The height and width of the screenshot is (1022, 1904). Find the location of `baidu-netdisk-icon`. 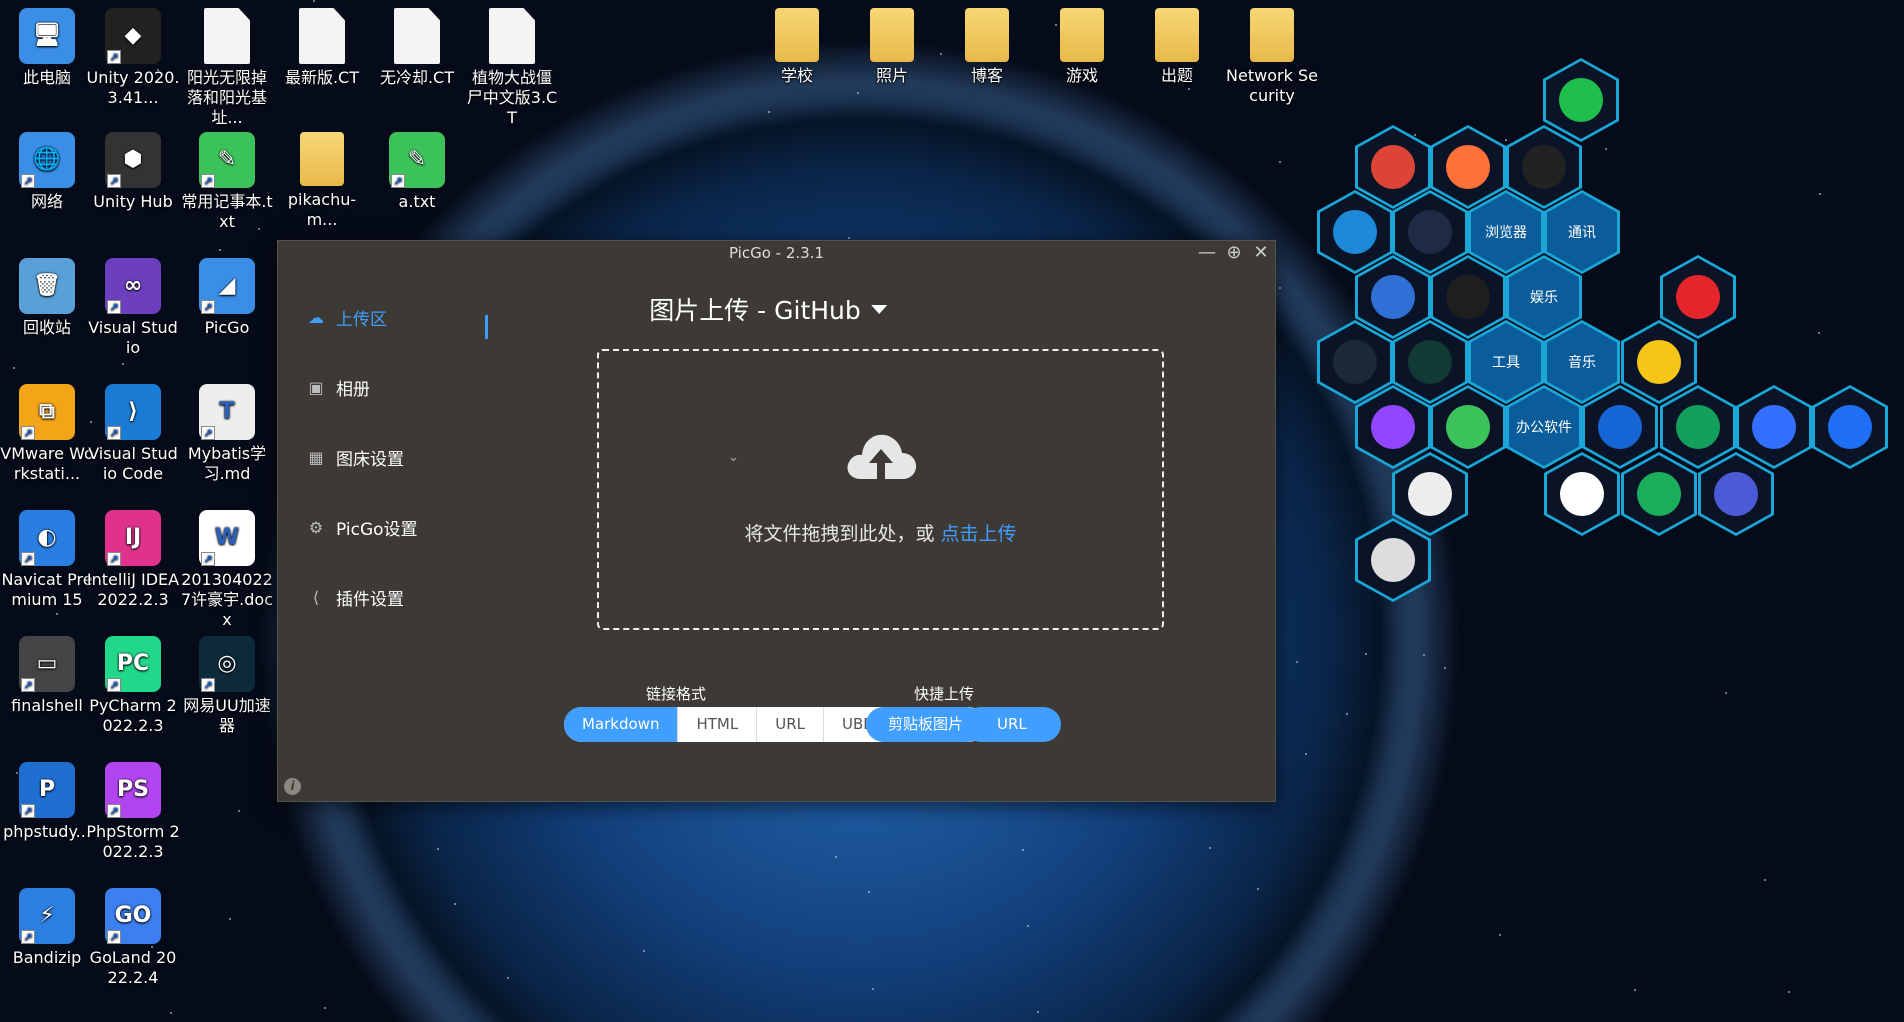

baidu-netdisk-icon is located at coordinates (1582, 494).